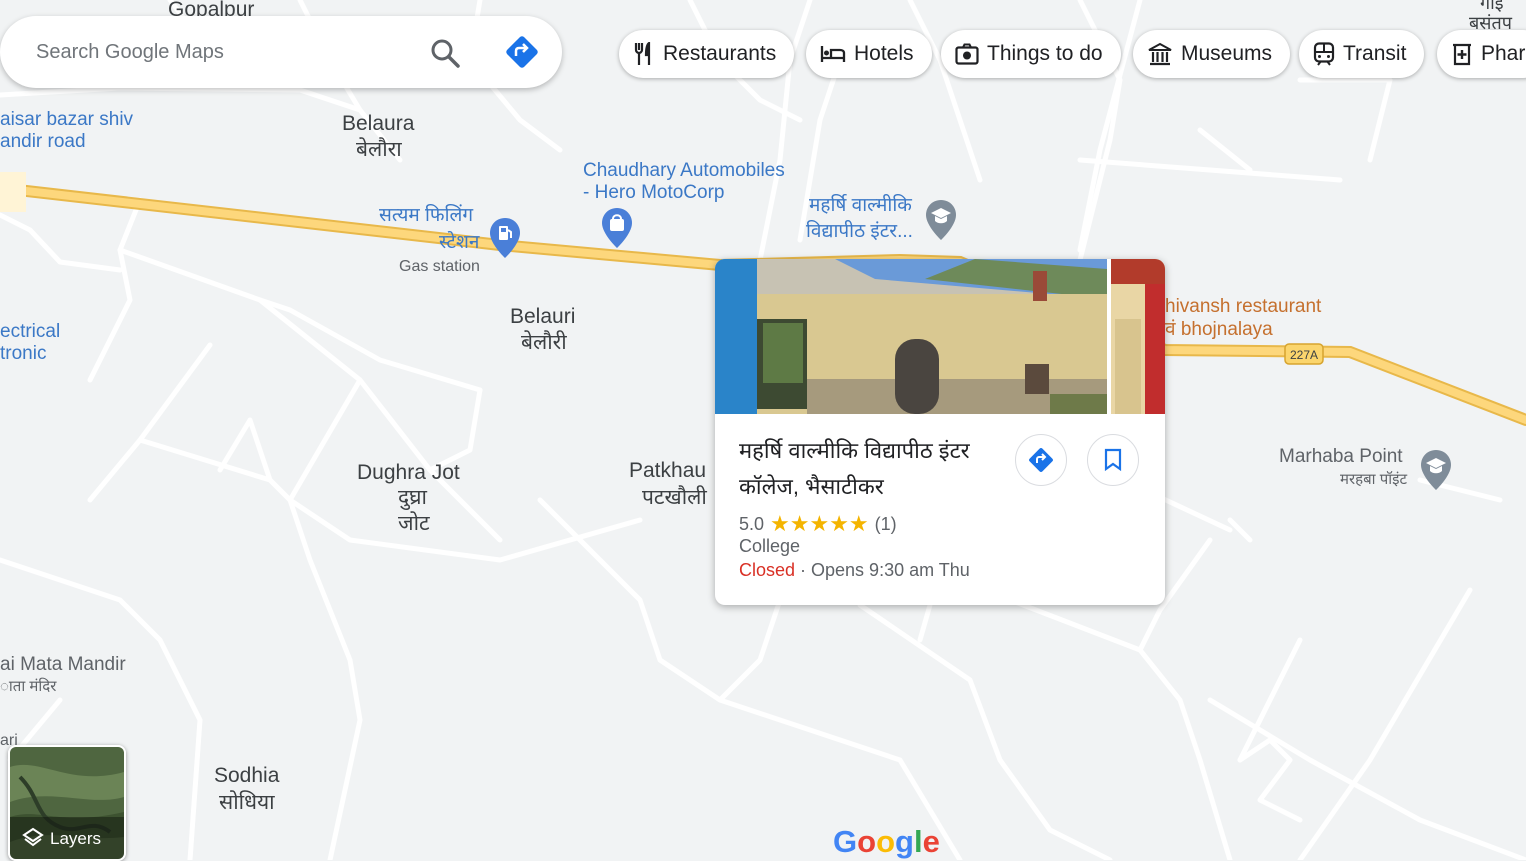 Image resolution: width=1526 pixels, height=861 pixels. Describe the element at coordinates (247, 802) in the screenshot. I see `place-label-sodhia-hi: सोधिया` at that location.